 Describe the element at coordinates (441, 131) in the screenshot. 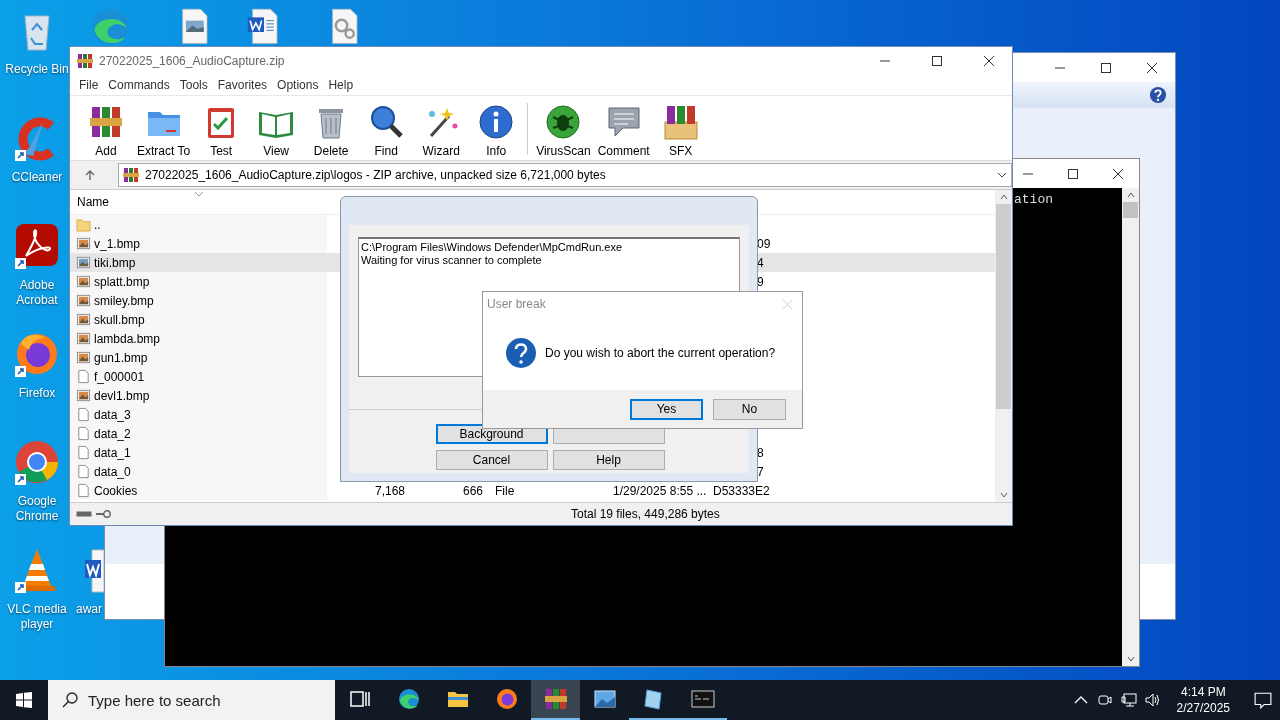

I see `toolbar-button: Wizard` at that location.